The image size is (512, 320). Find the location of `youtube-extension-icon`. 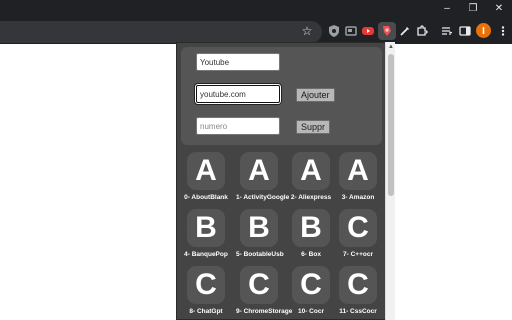

youtube-extension-icon is located at coordinates (368, 31).